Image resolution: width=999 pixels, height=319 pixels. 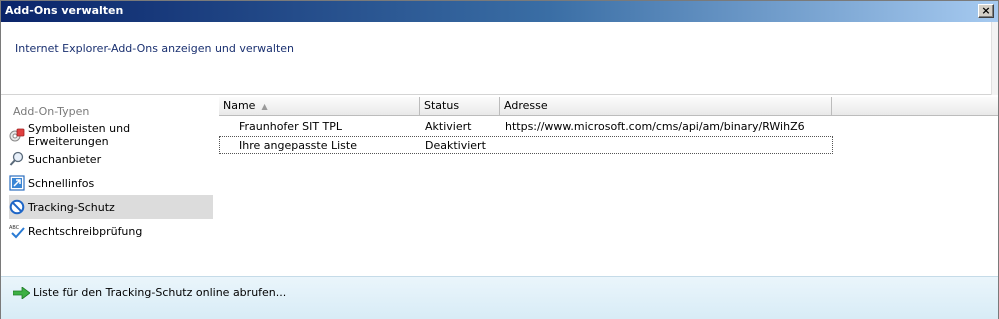 I want to click on sidebar-item-tracking-protection: Tracking-Schutz, so click(x=111, y=207).